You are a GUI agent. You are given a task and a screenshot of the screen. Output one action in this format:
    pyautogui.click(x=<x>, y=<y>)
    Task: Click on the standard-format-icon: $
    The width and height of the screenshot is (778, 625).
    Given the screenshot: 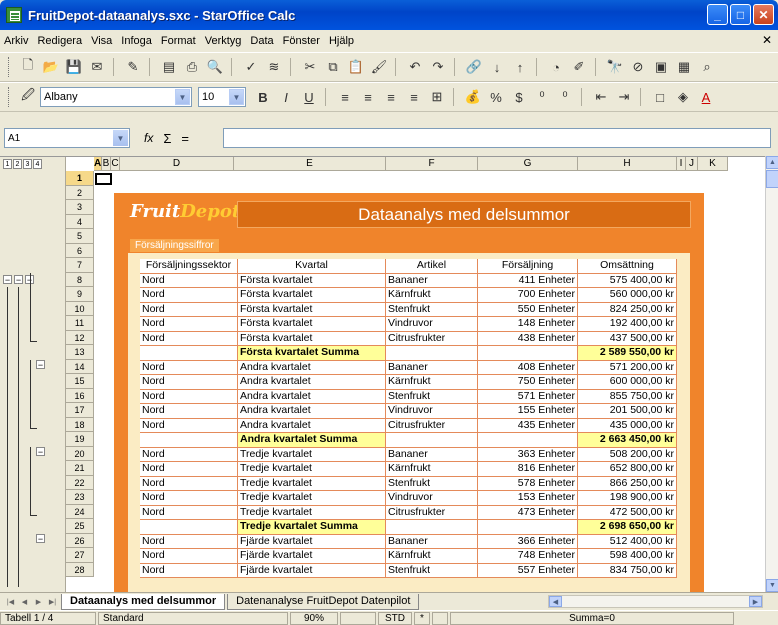 What is the action you would take?
    pyautogui.click(x=519, y=97)
    